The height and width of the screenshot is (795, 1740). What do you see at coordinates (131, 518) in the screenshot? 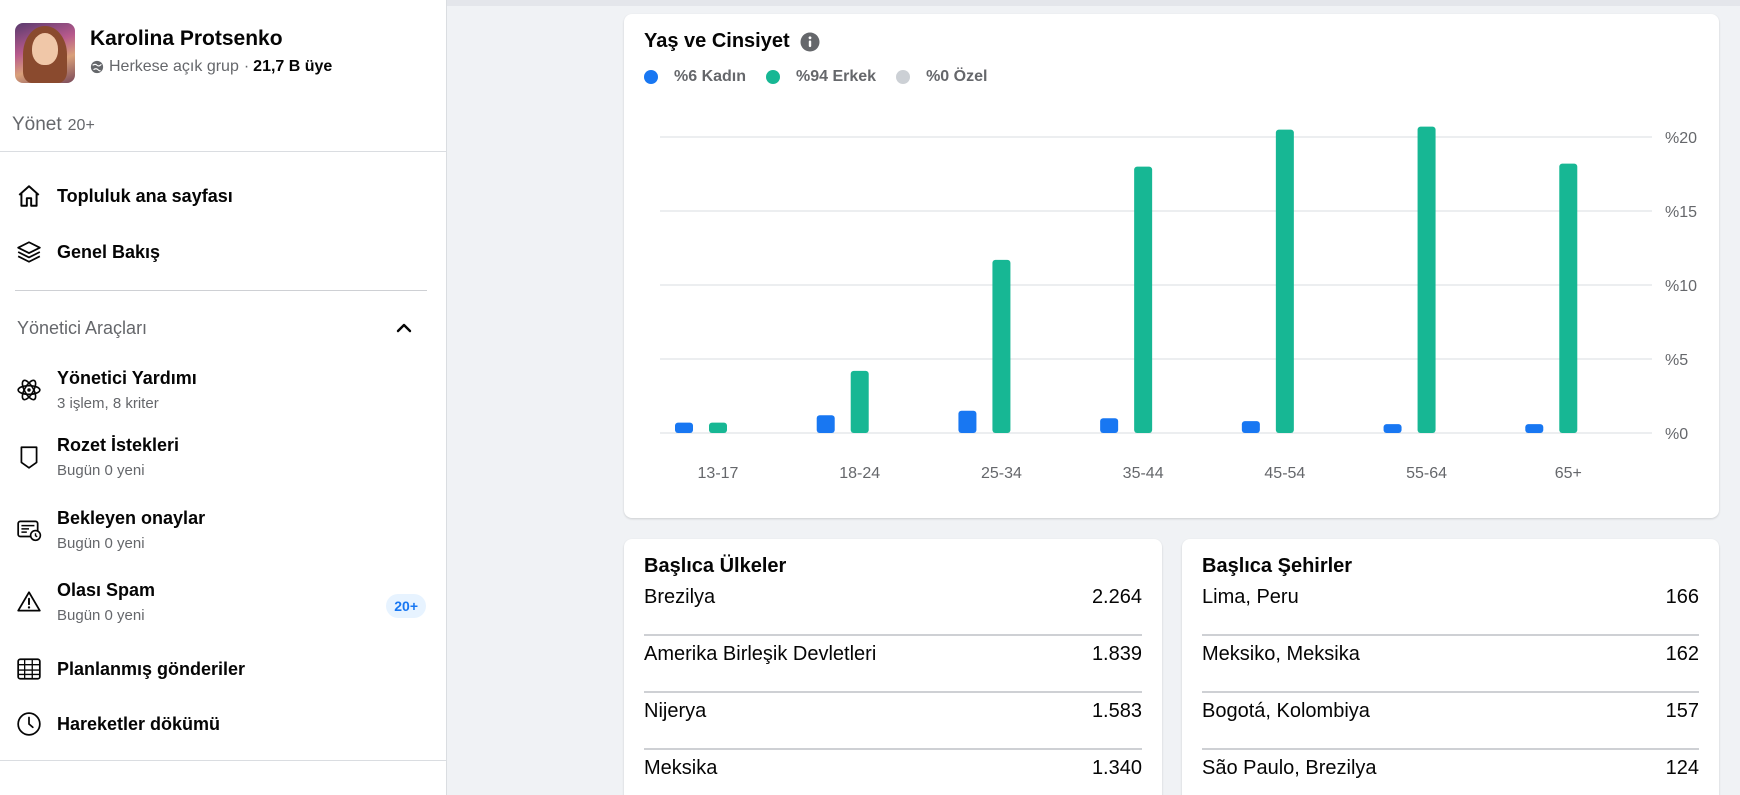
I see `sidebar-item-label: Bekleyen onaylar` at bounding box center [131, 518].